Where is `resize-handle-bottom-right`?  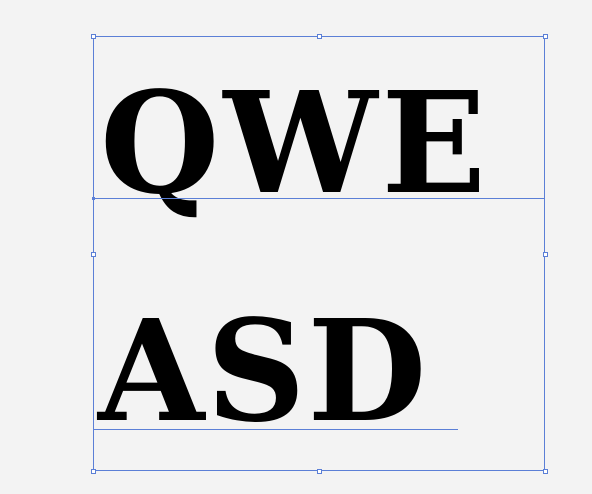
resize-handle-bottom-right is located at coordinates (545, 471).